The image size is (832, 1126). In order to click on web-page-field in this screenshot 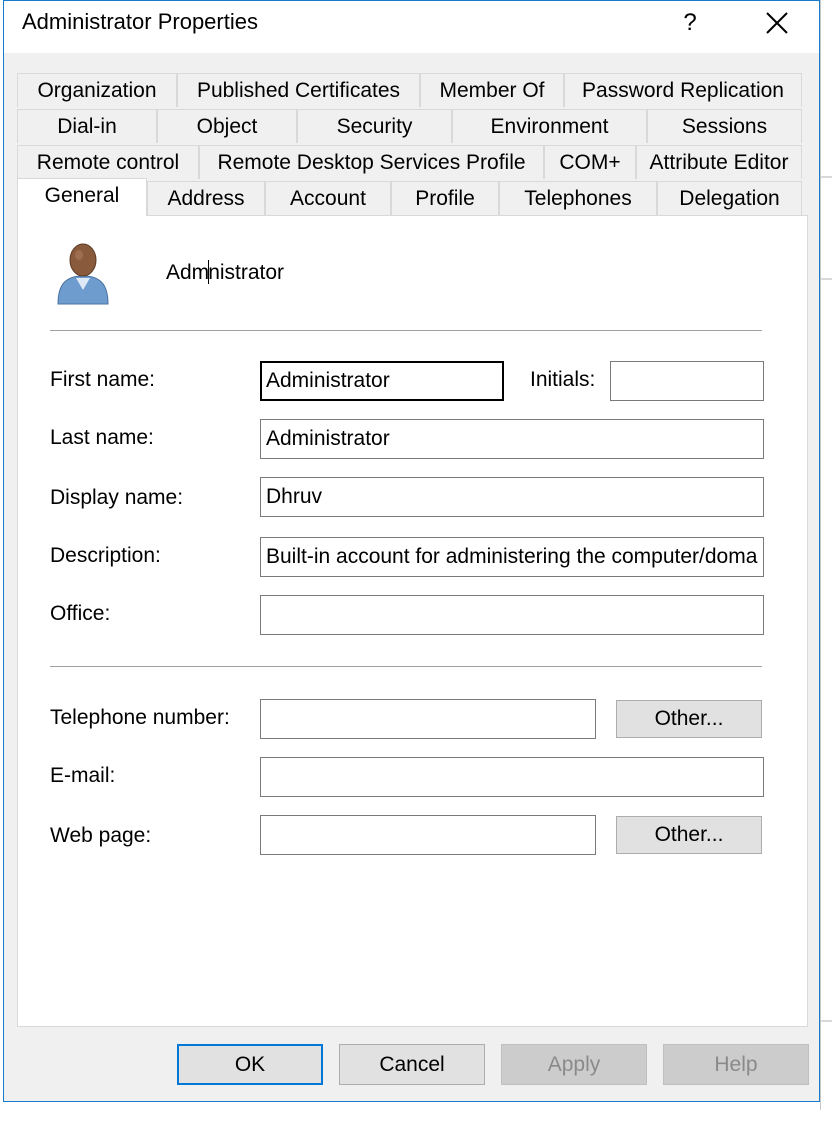, I will do `click(428, 835)`.